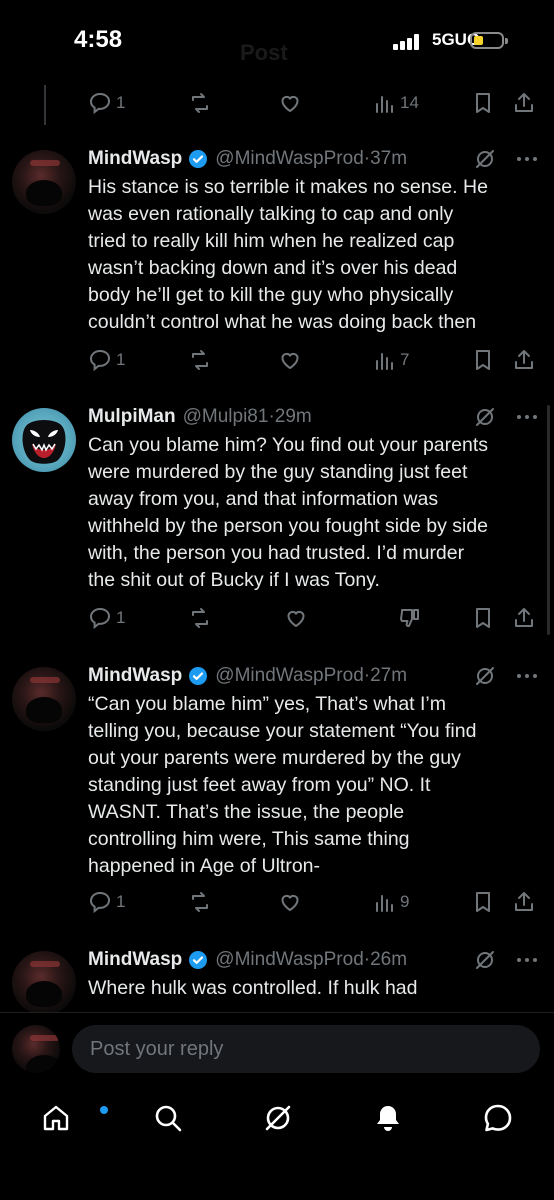  I want to click on display-name: MulpiMan, so click(132, 417).